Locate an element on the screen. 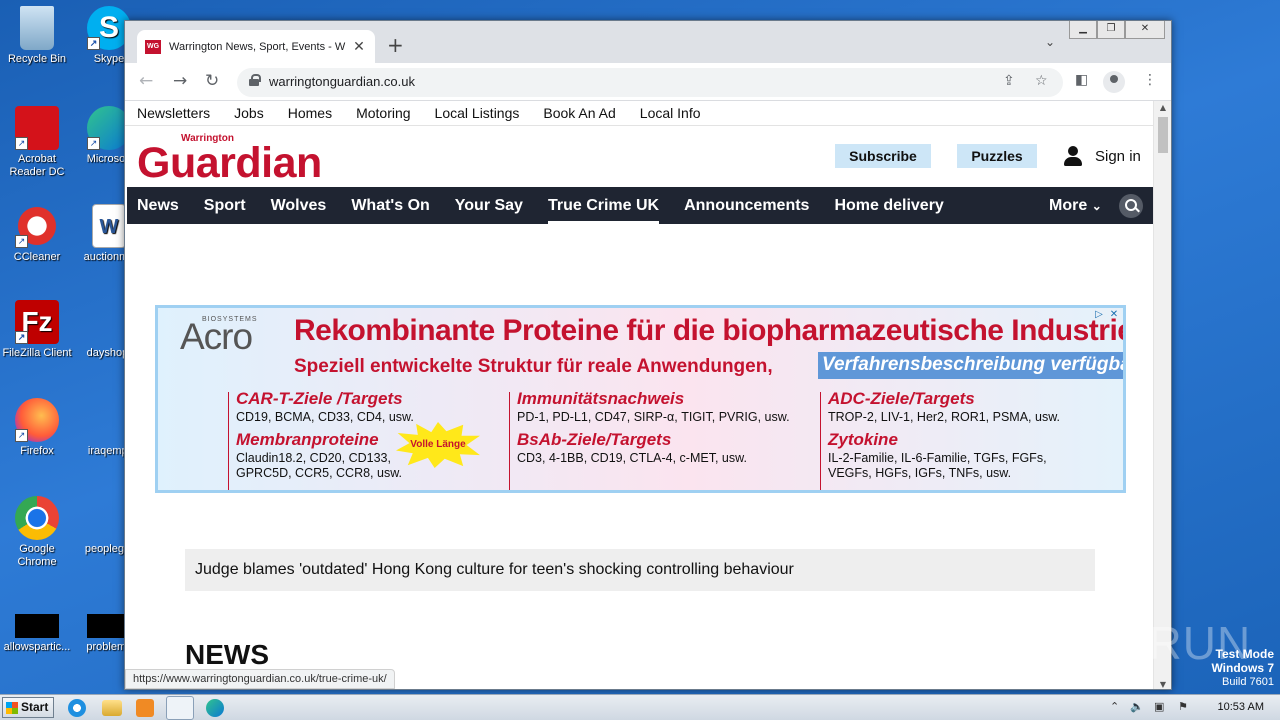 This screenshot has width=1280, height=720. utility-nav-motoring: Motoring is located at coordinates (383, 113).